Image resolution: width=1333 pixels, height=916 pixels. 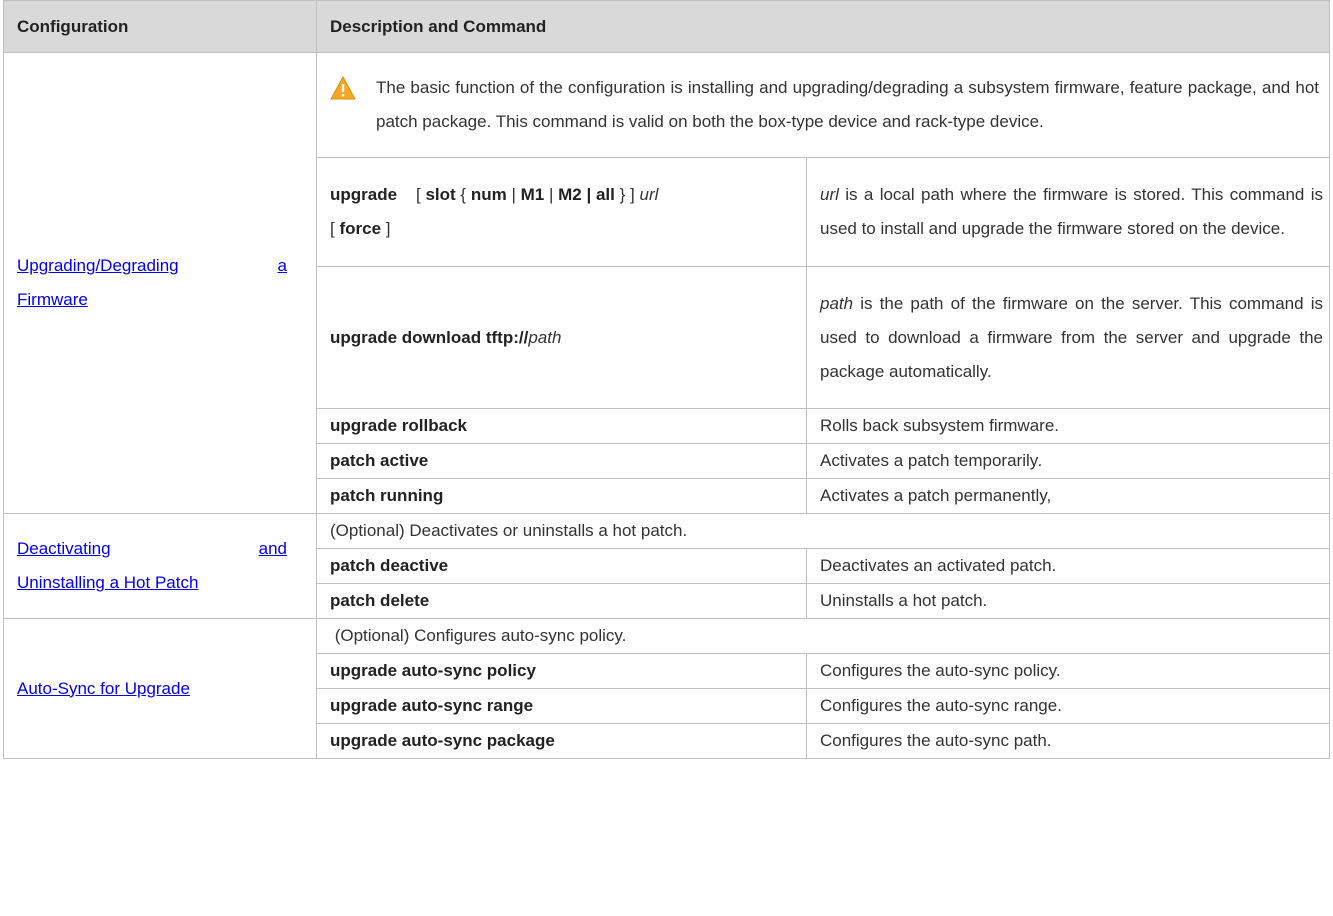 What do you see at coordinates (1068, 706) in the screenshot?
I see `description-auto-sync-range: Configures the auto-sync range.` at bounding box center [1068, 706].